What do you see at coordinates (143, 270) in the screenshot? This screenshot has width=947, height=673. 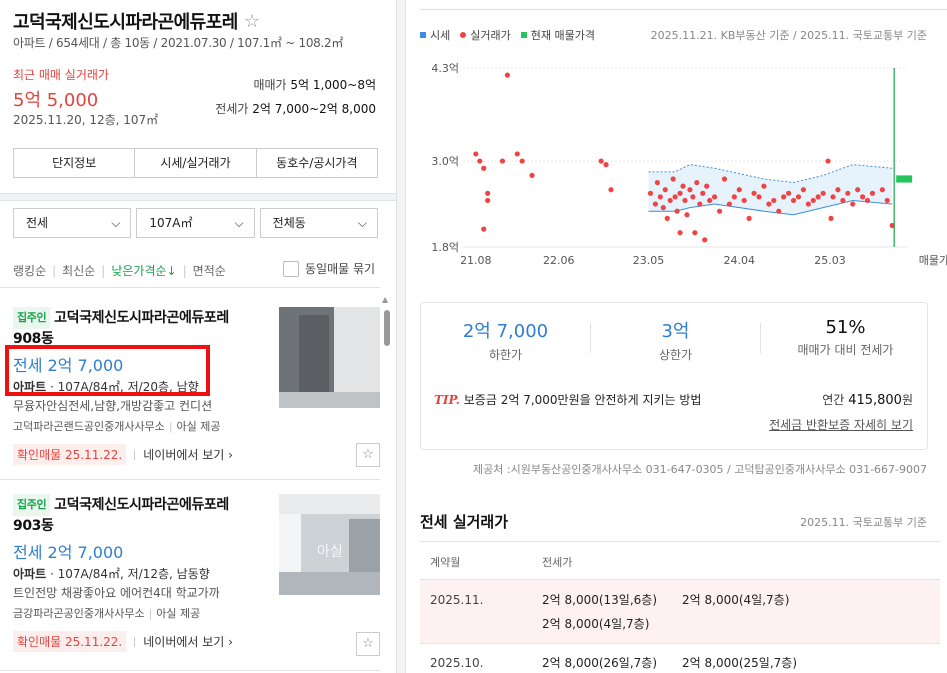 I see `sort-low-price: 낮은가격순↓` at bounding box center [143, 270].